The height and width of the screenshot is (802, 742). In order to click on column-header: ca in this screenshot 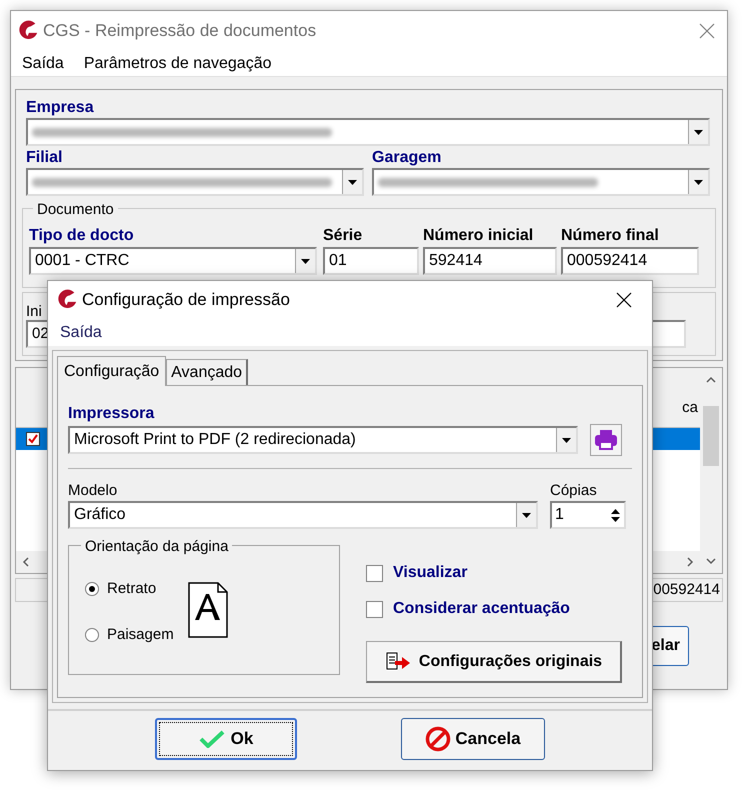, I will do `click(690, 408)`.